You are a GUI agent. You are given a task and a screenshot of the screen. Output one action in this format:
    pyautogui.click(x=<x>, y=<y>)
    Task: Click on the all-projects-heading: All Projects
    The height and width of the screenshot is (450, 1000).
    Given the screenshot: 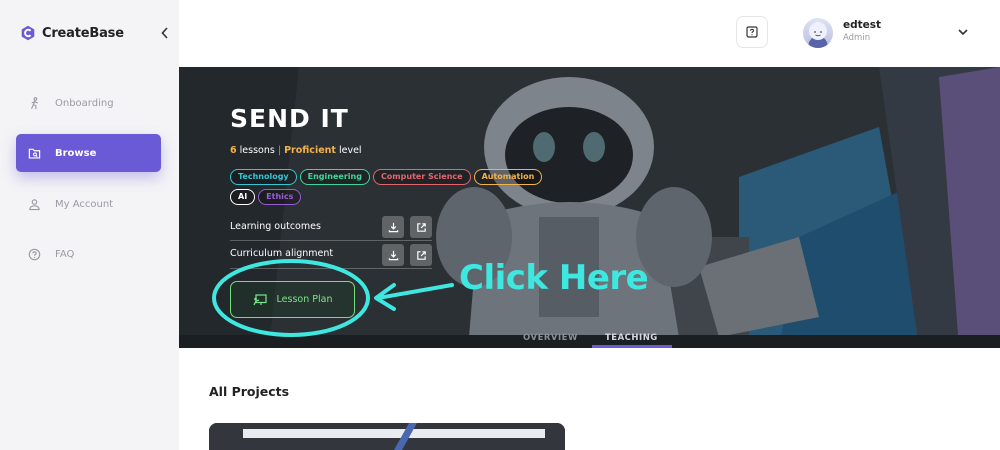 What is the action you would take?
    pyautogui.click(x=249, y=391)
    